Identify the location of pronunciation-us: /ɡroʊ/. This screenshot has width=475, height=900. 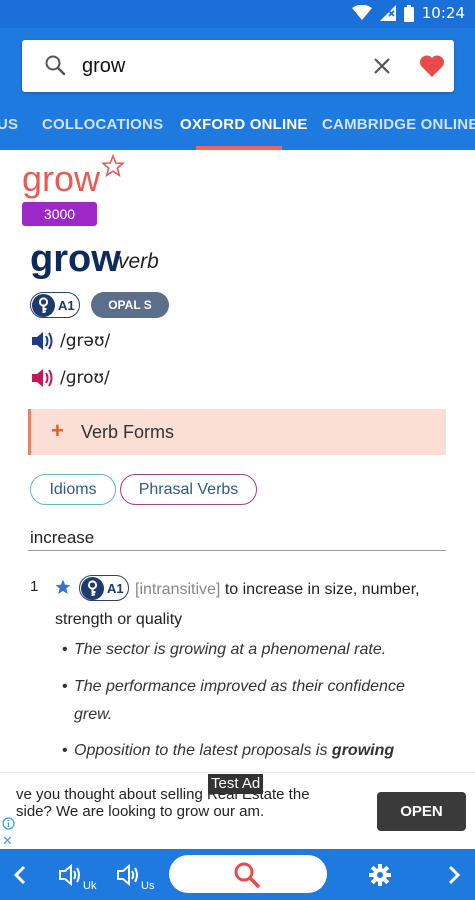
(70, 378).